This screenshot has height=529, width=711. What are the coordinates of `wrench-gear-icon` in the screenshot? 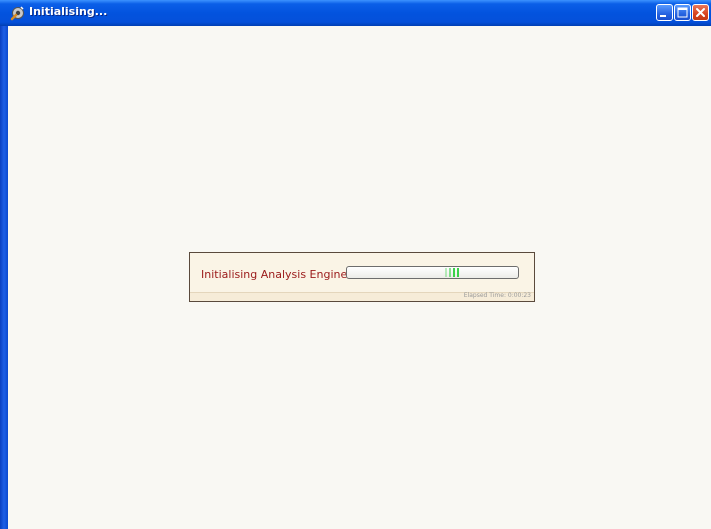 It's located at (18, 13).